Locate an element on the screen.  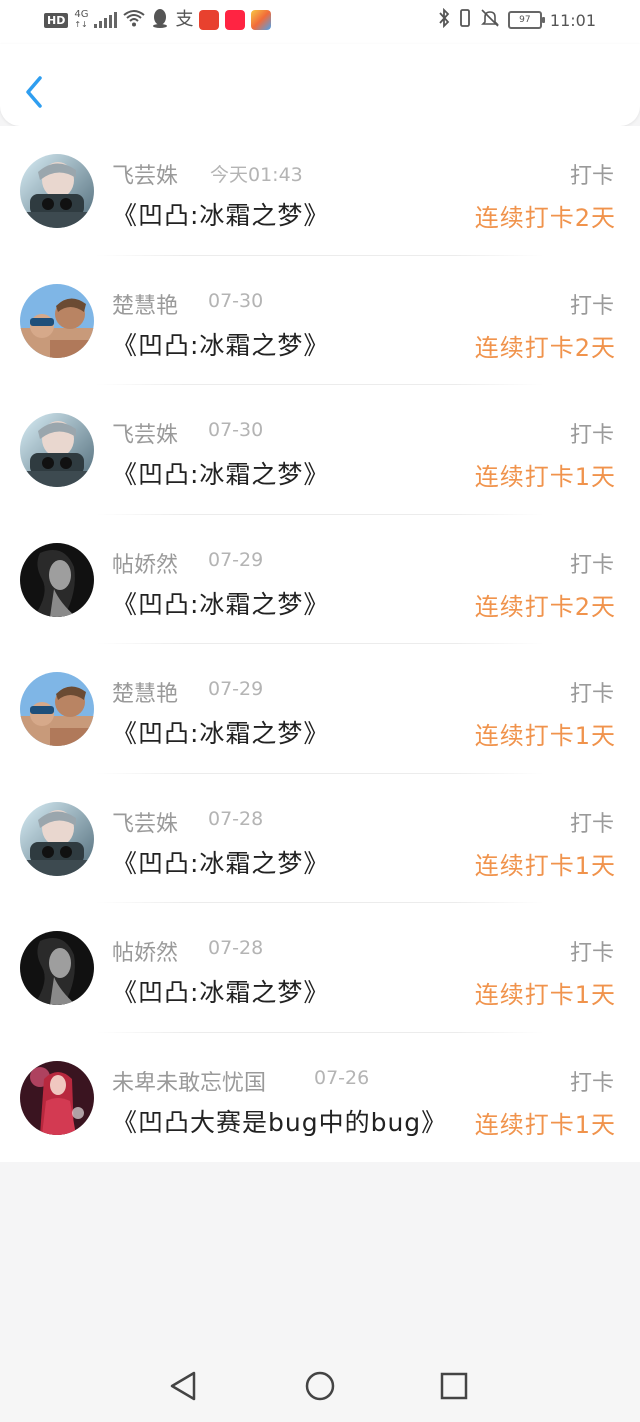
book-title: 《凹凸大赛是bug中的bug》 is located at coordinates (279, 1121).